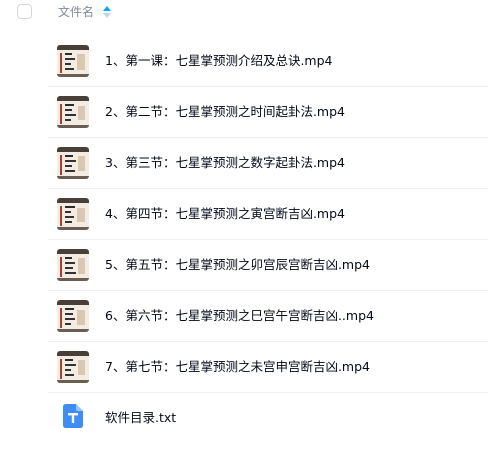  I want to click on column-header-filename: 文件名, so click(76, 12).